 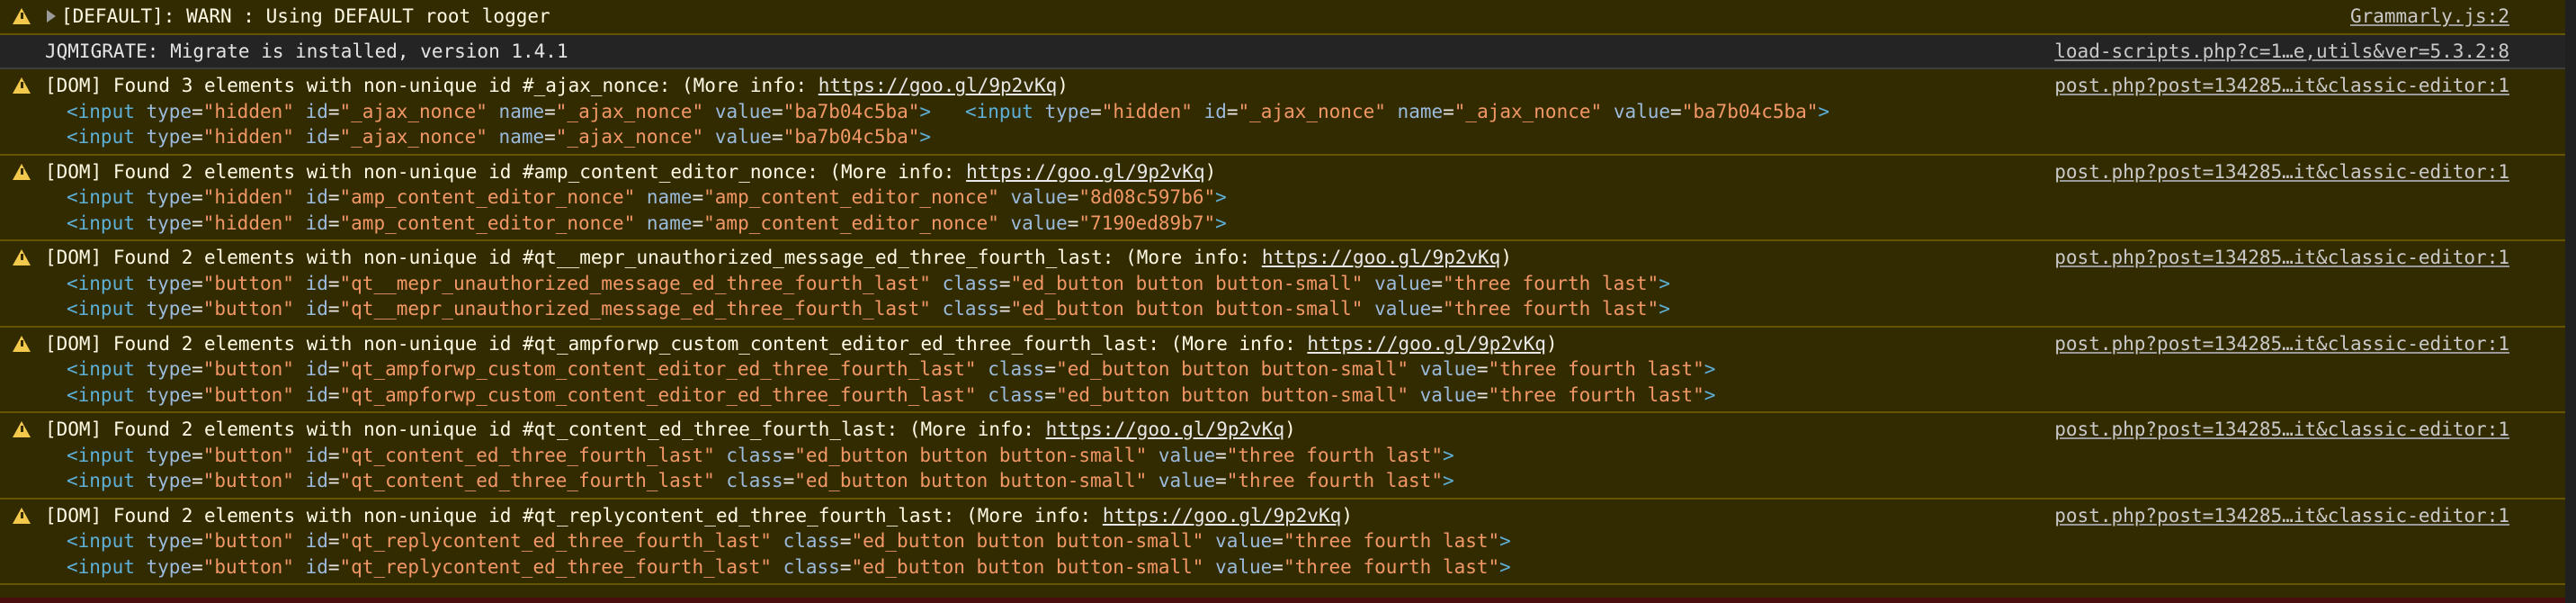 What do you see at coordinates (851, 223) in the screenshot?
I see `attr-value: "amp_content_editor_nonce"` at bounding box center [851, 223].